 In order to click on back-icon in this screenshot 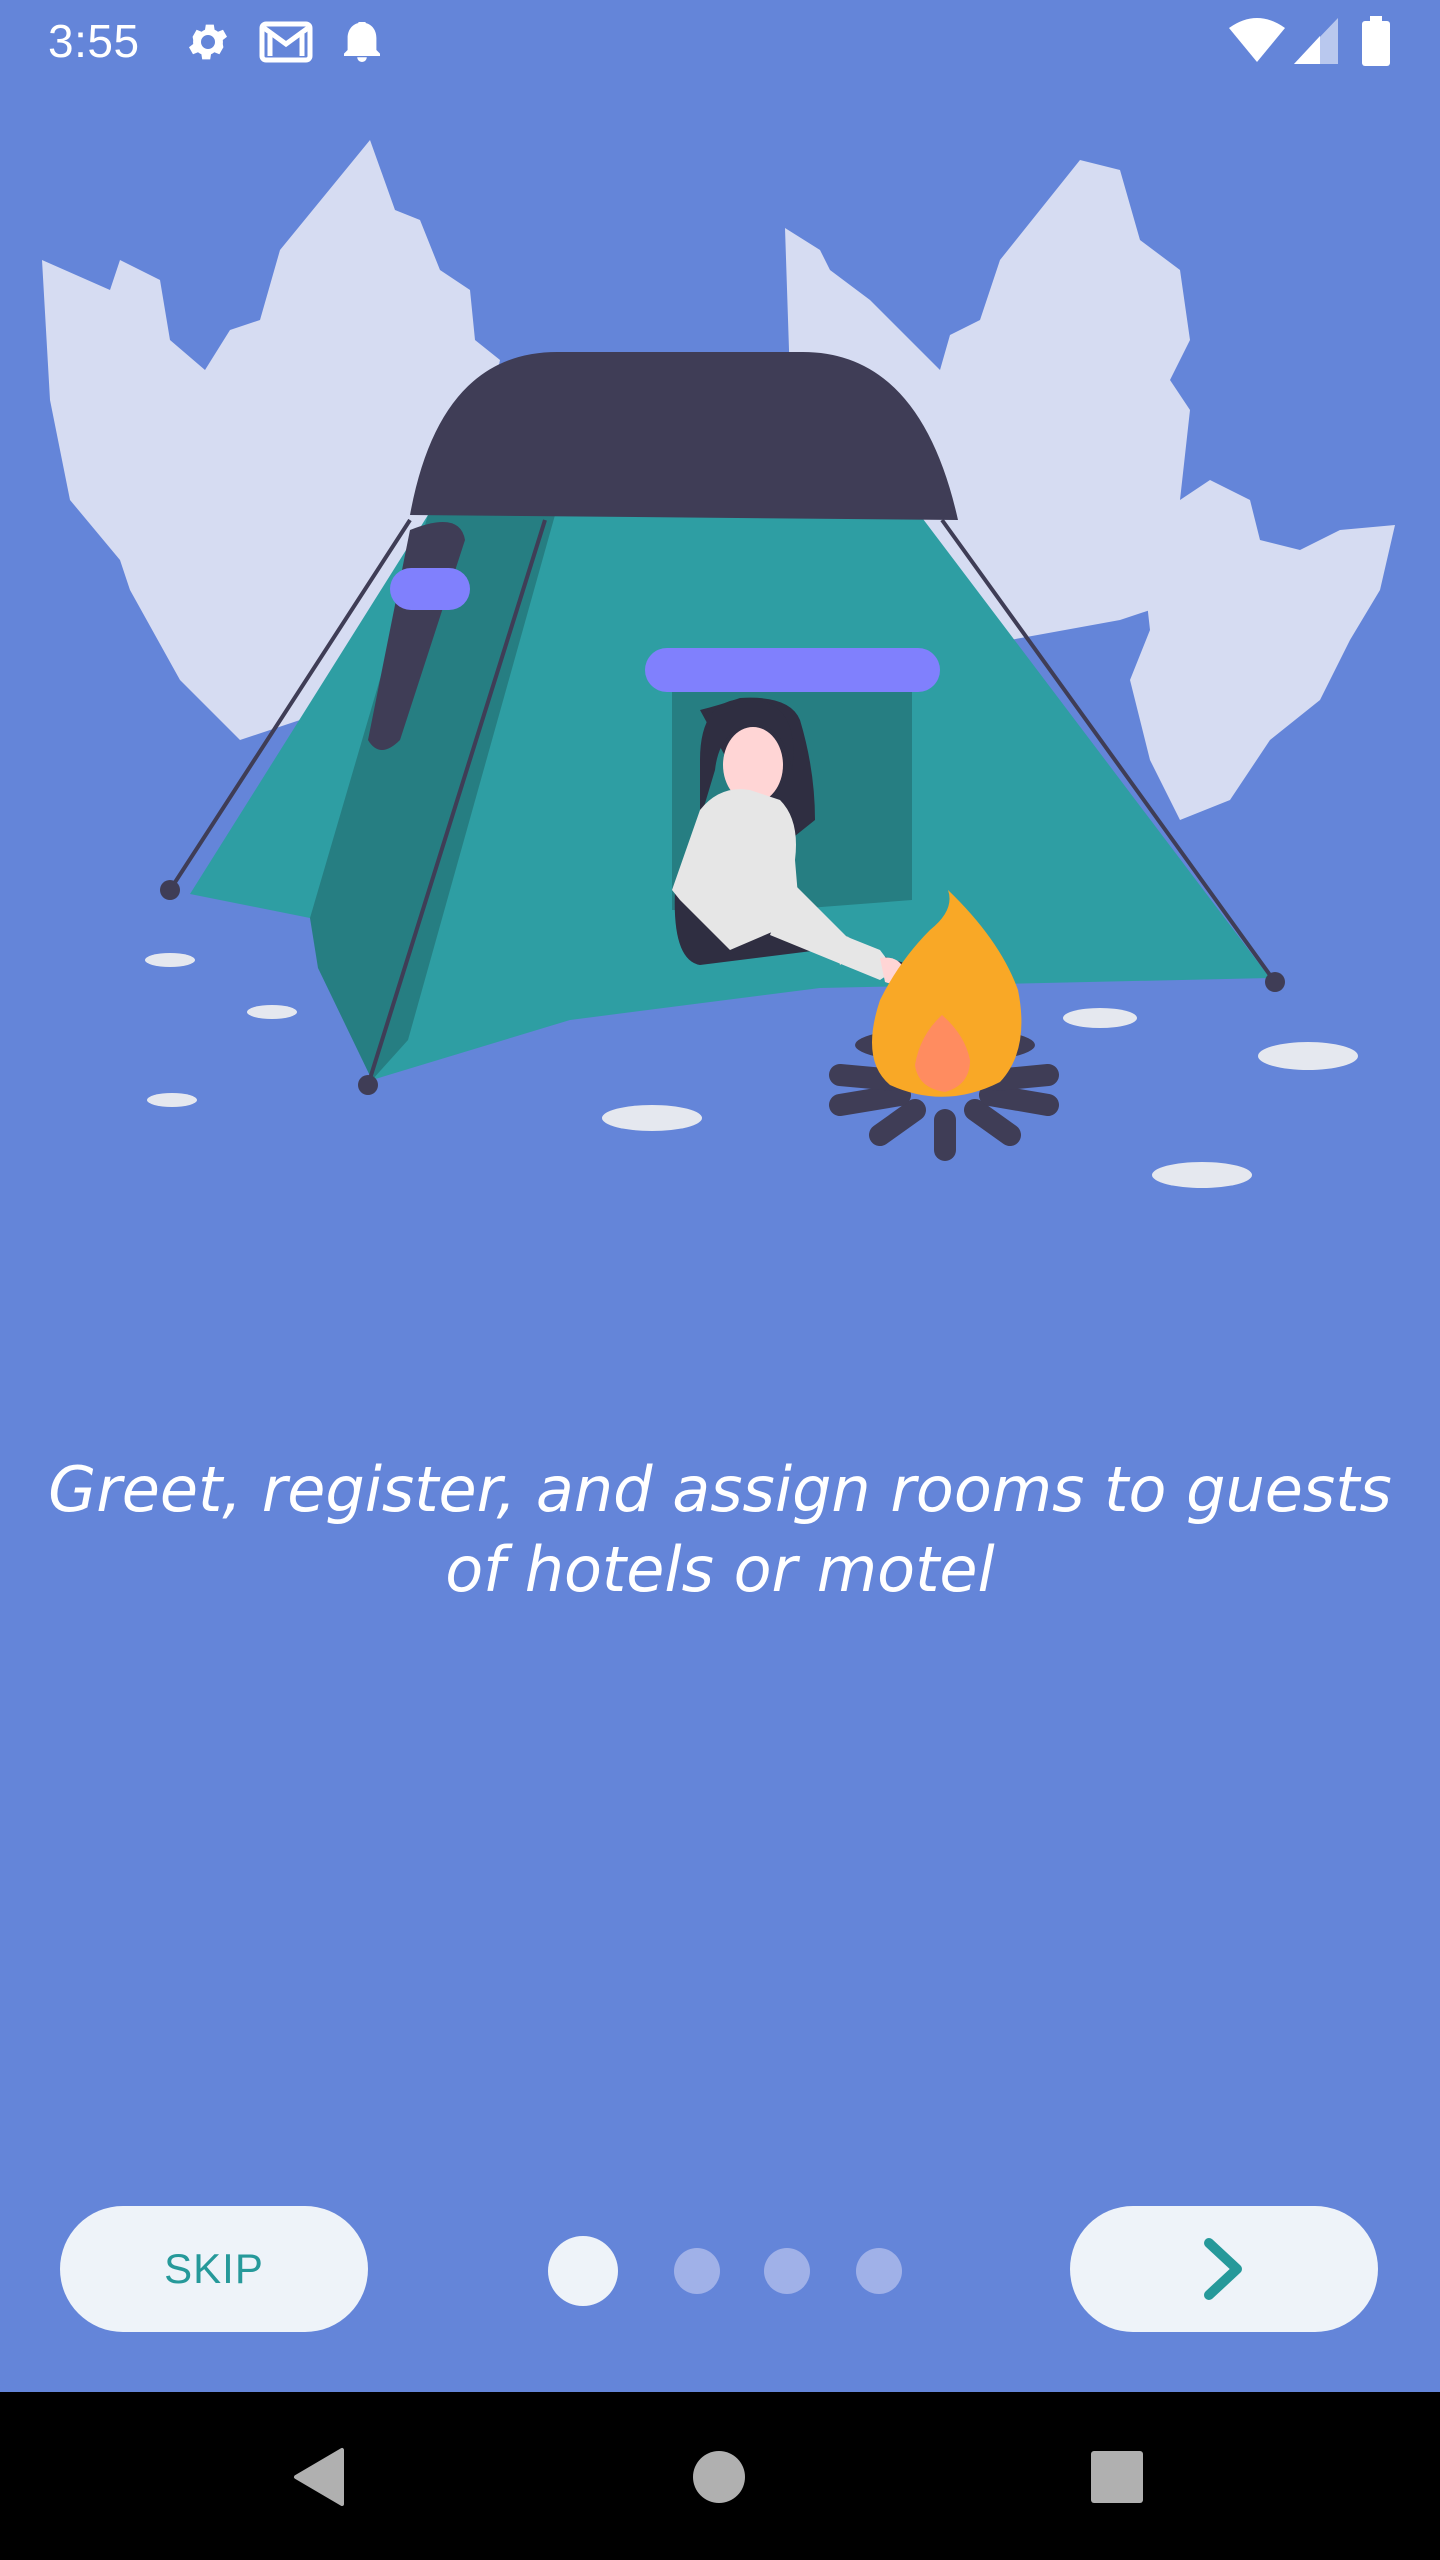, I will do `click(321, 2477)`.